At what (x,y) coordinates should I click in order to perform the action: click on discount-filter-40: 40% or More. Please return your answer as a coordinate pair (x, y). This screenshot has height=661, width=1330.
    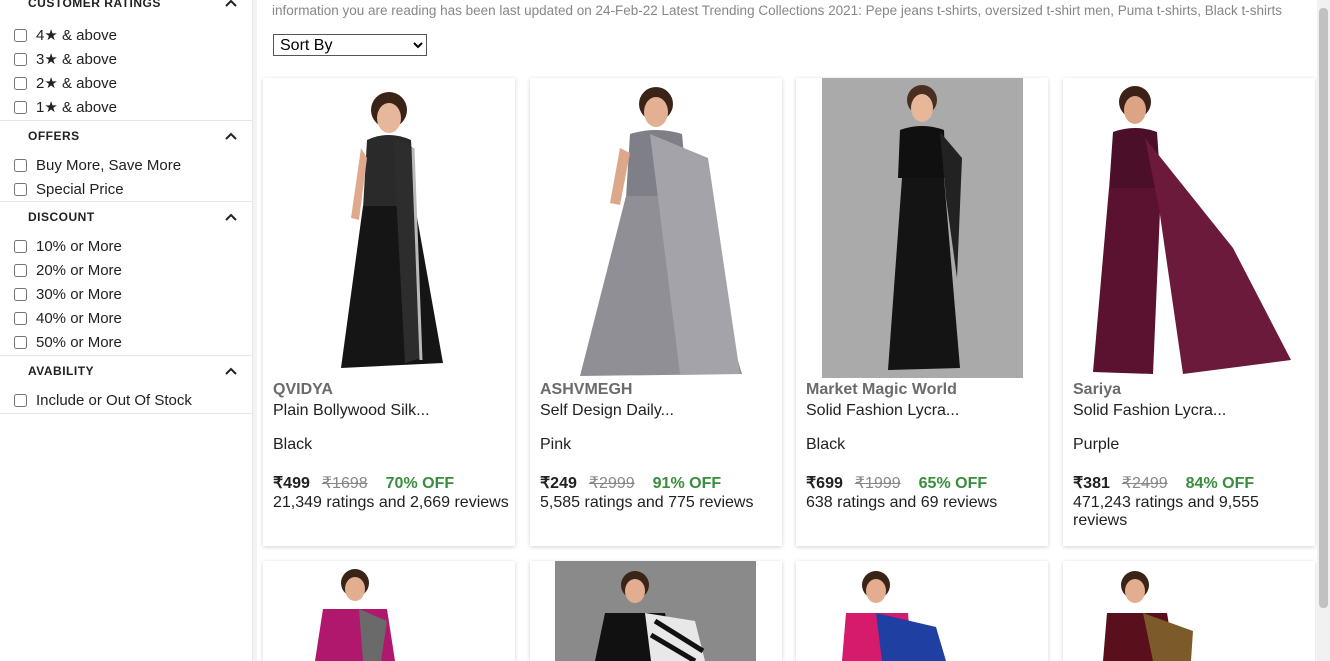
    Looking at the image, I should click on (61, 318).